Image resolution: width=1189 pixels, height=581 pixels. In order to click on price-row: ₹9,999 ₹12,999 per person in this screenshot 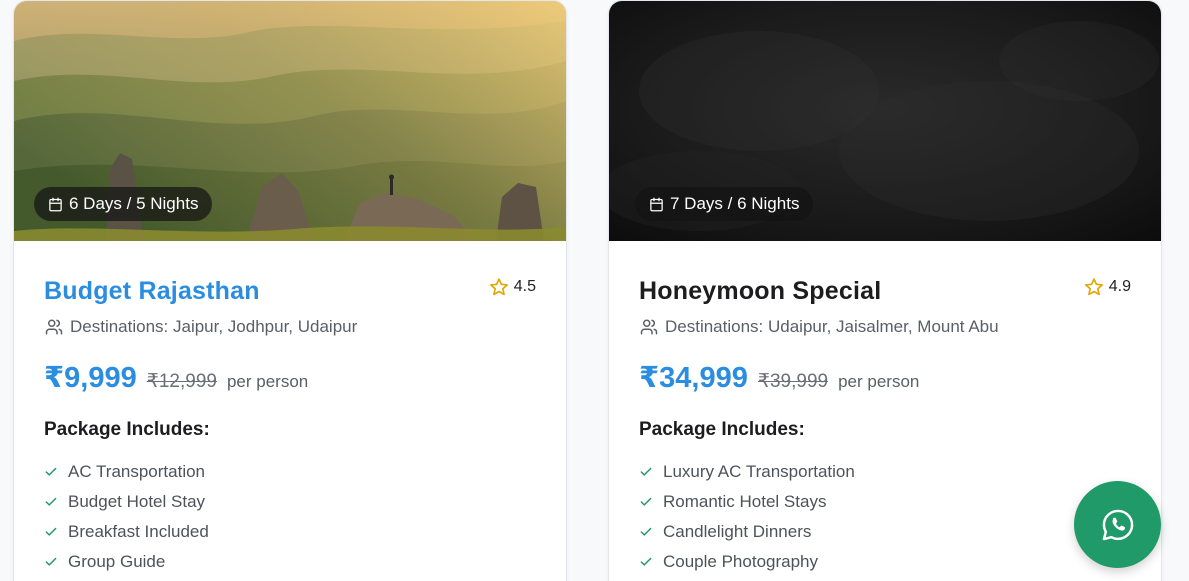, I will do `click(290, 378)`.